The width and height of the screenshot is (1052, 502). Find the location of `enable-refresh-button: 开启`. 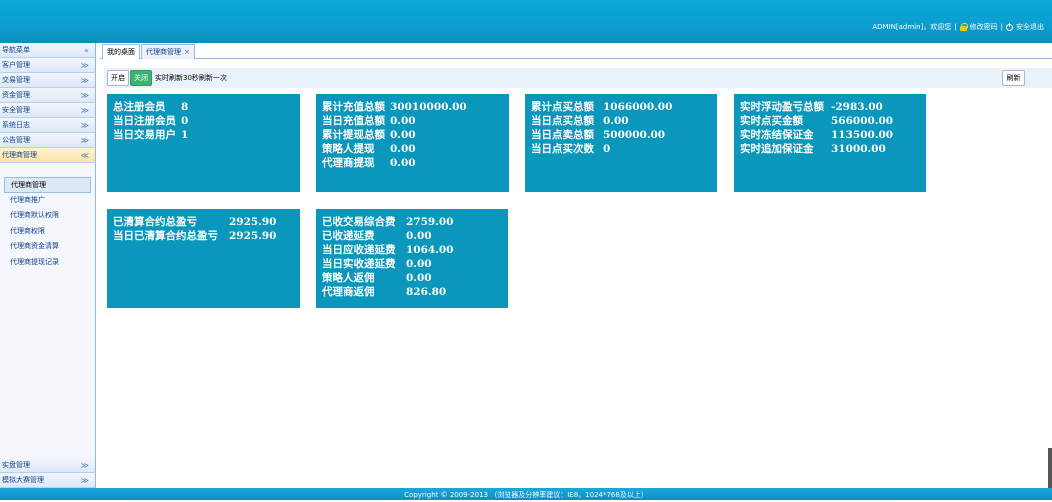

enable-refresh-button: 开启 is located at coordinates (118, 78).